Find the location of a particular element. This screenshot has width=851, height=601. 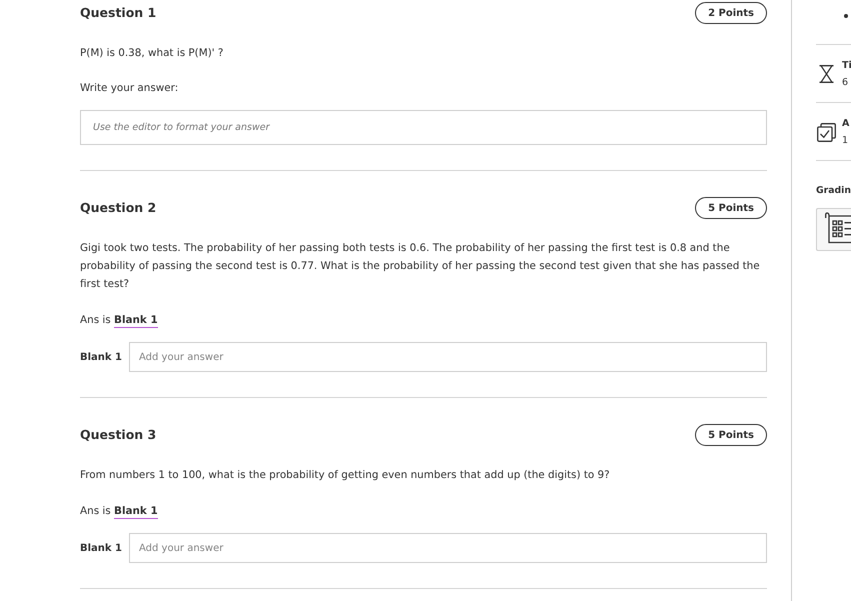

detail-value: 6 is located at coordinates (845, 83).